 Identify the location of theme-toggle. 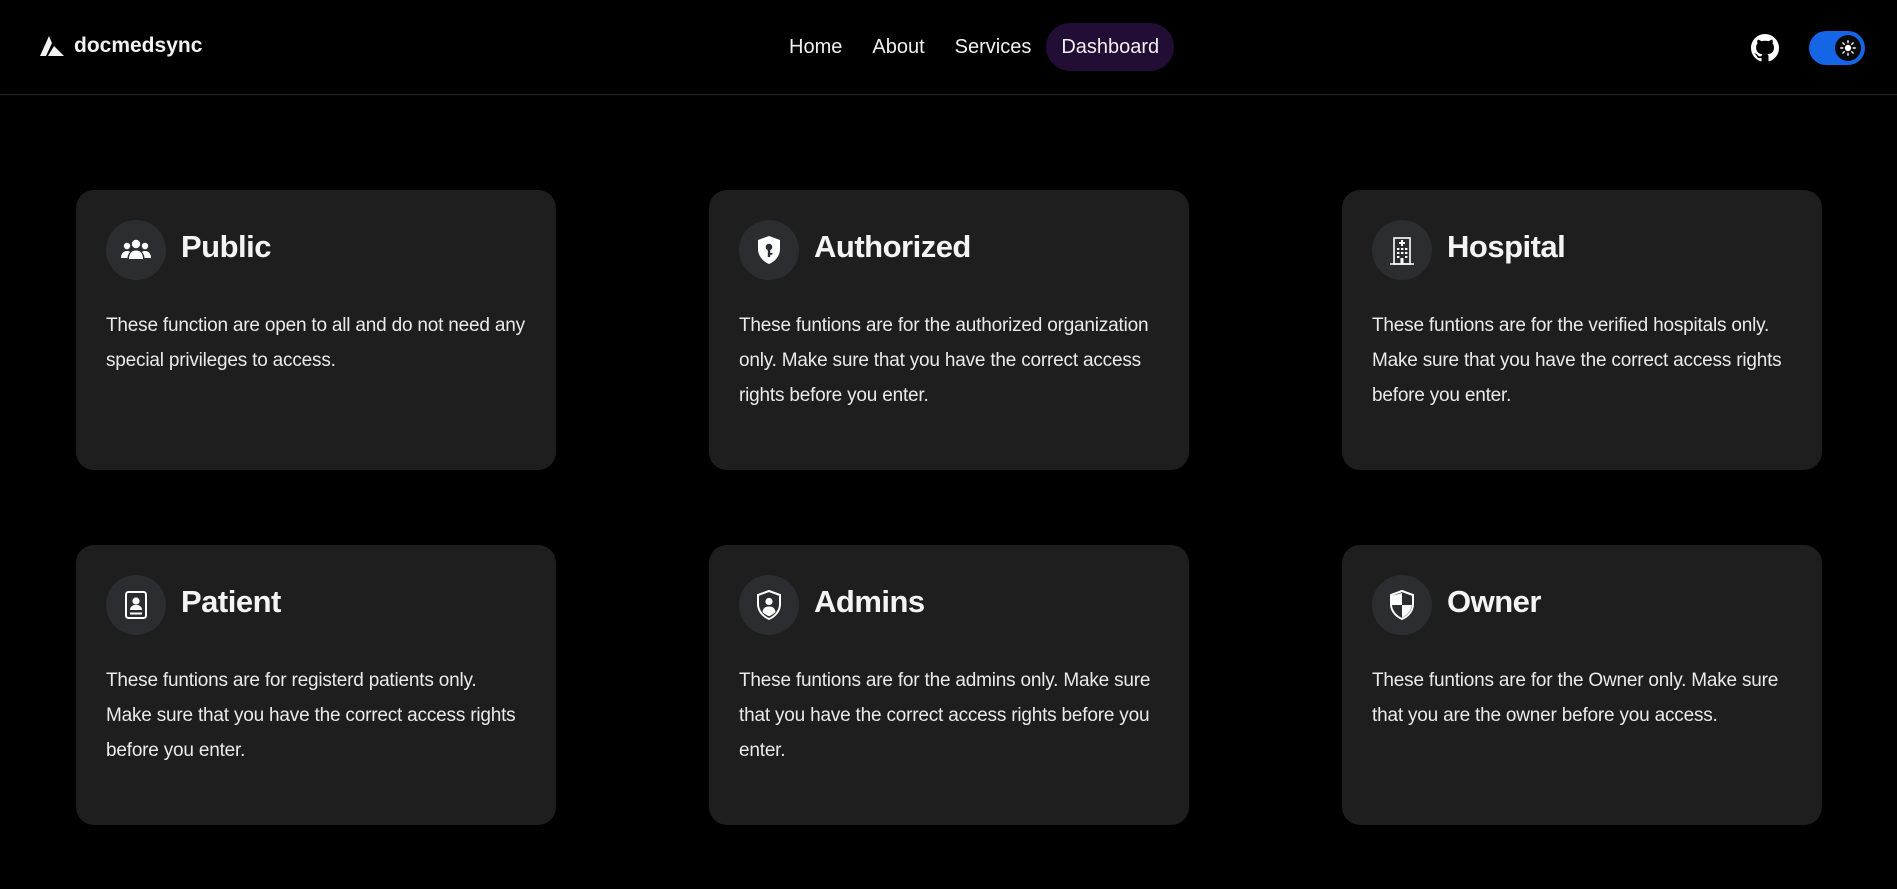
(1837, 48).